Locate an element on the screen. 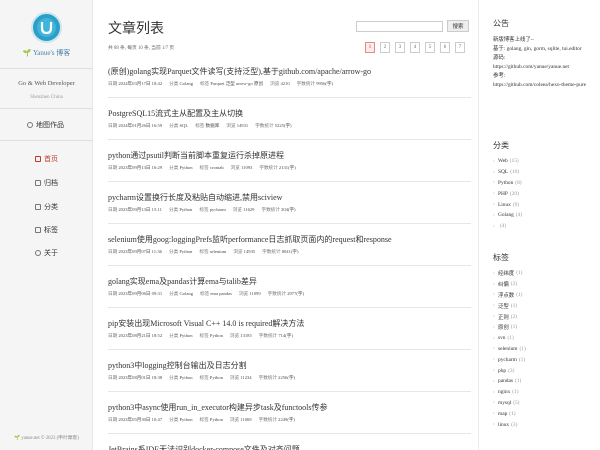 This screenshot has width=600, height=450. post-category: SQL is located at coordinates (184, 125).